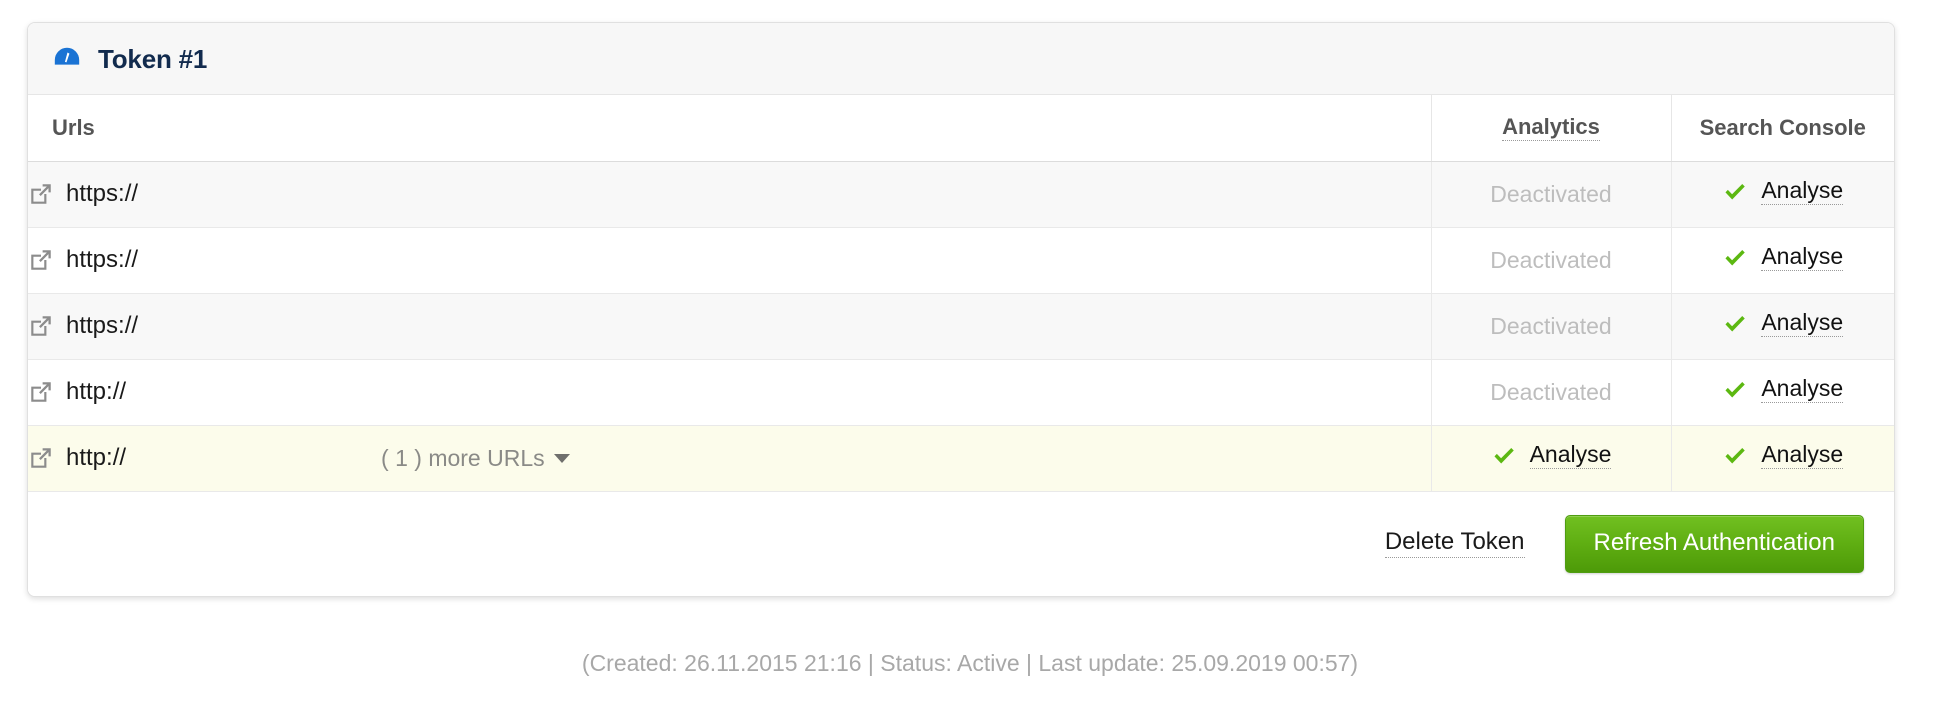 This screenshot has width=1940, height=710. Describe the element at coordinates (463, 457) in the screenshot. I see `more-urls-label: ( 1 ) more URLs` at that location.